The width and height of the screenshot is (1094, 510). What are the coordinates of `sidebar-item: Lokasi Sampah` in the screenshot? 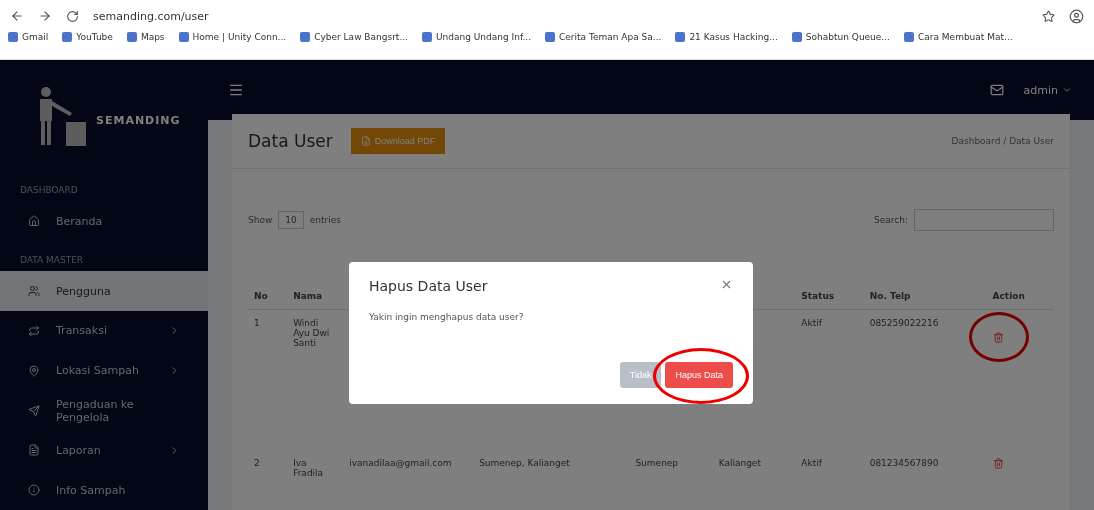 It's located at (104, 370).